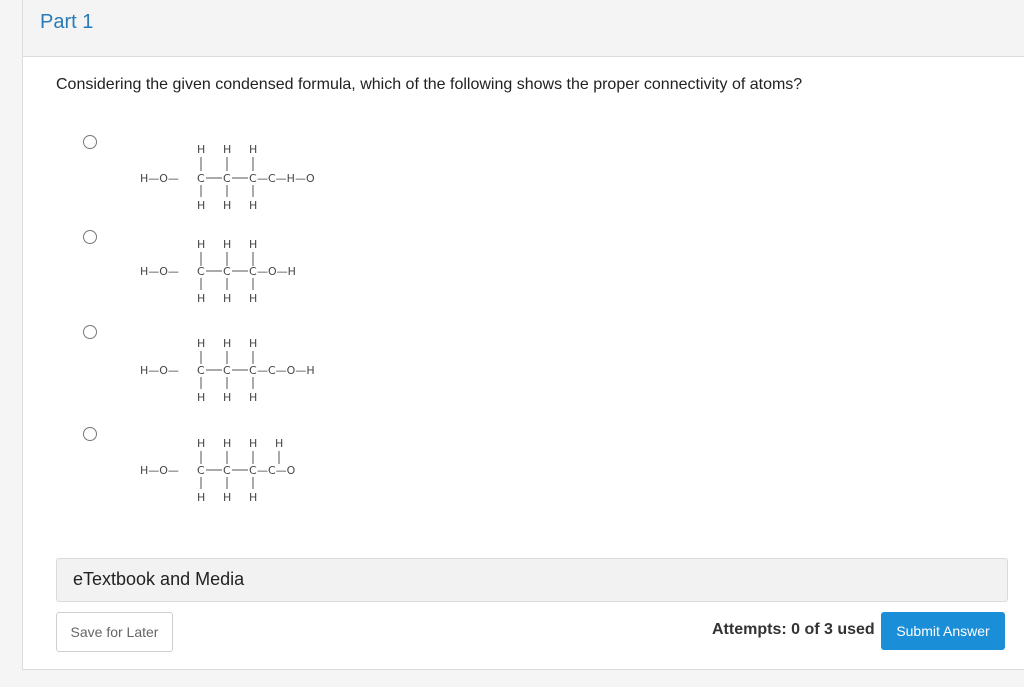 This screenshot has height=687, width=1024. I want to click on save-for-later-button: Save for Later, so click(114, 632).